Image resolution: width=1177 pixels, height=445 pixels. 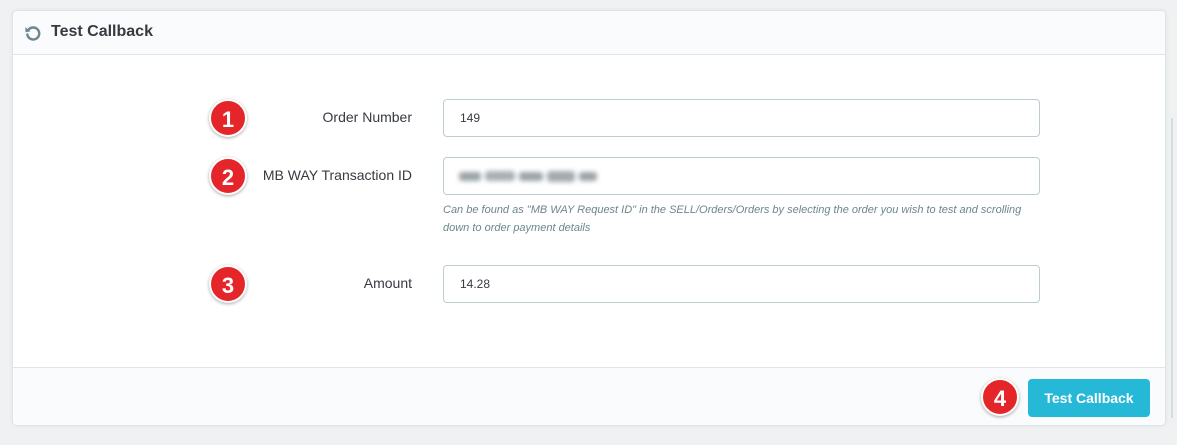 I want to click on amount-label: Amount, so click(x=387, y=283).